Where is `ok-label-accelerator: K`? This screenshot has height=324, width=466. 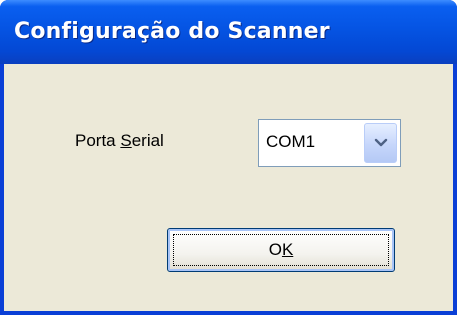 ok-label-accelerator: K is located at coordinates (287, 249).